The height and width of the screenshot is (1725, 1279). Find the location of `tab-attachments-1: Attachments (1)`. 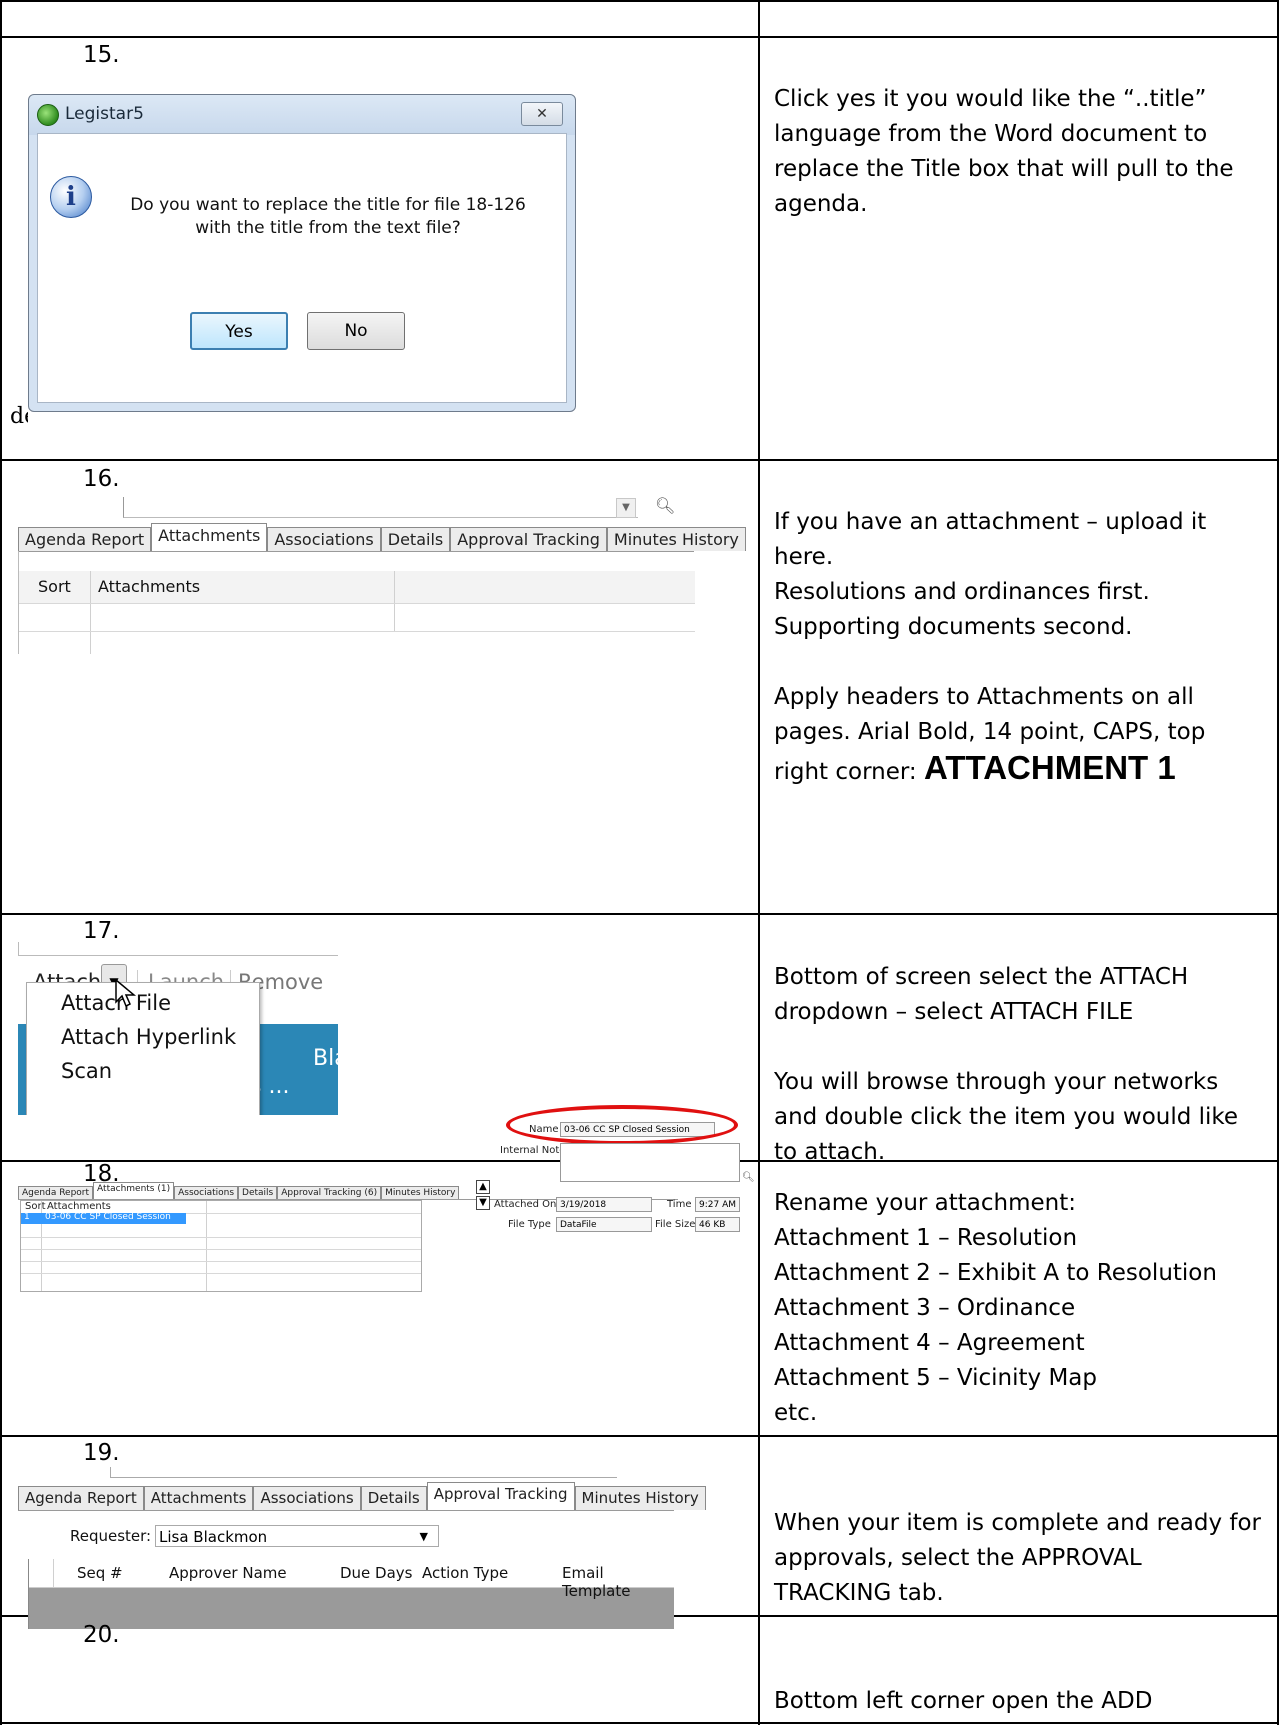

tab-attachments-1: Attachments (1) is located at coordinates (134, 1190).